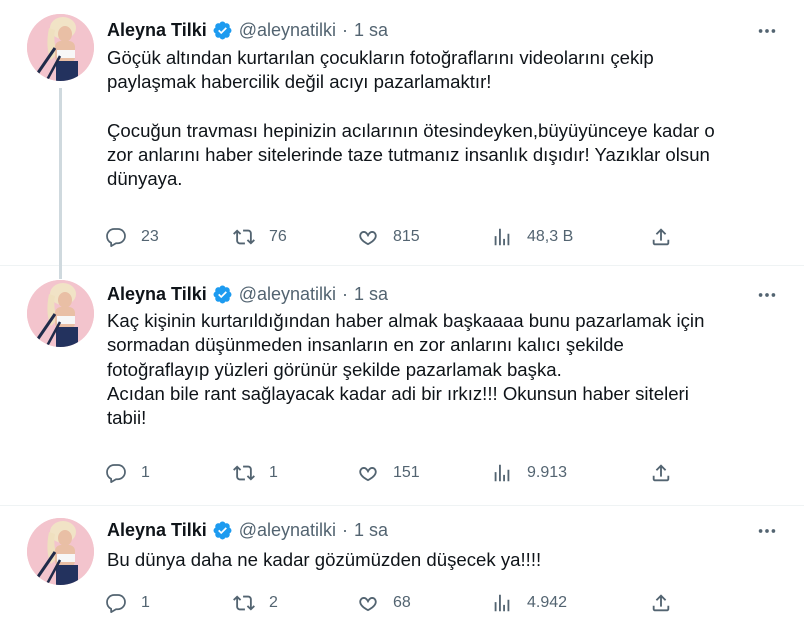 The width and height of the screenshot is (804, 644). I want to click on action-bar: 1 2 68 4.942, so click(395, 603).